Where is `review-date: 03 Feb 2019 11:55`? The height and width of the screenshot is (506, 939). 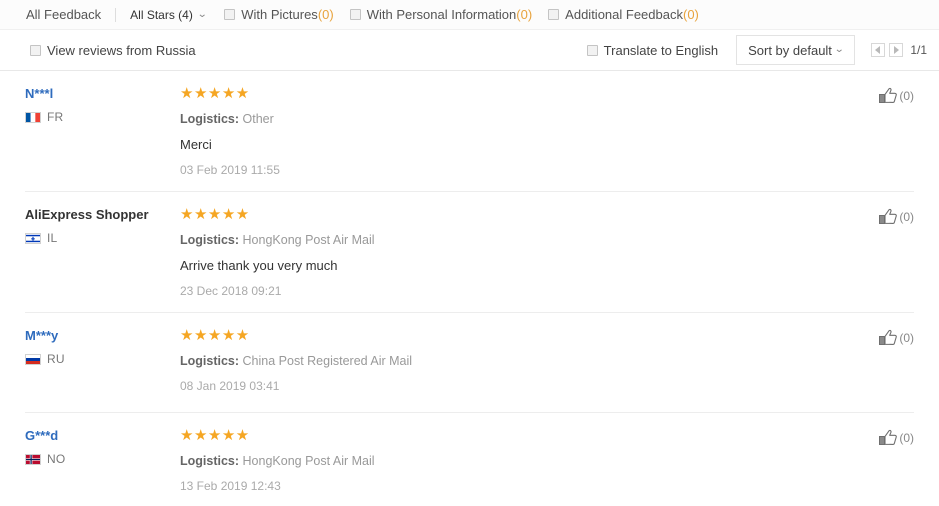
review-date: 03 Feb 2019 11:55 is located at coordinates (230, 170).